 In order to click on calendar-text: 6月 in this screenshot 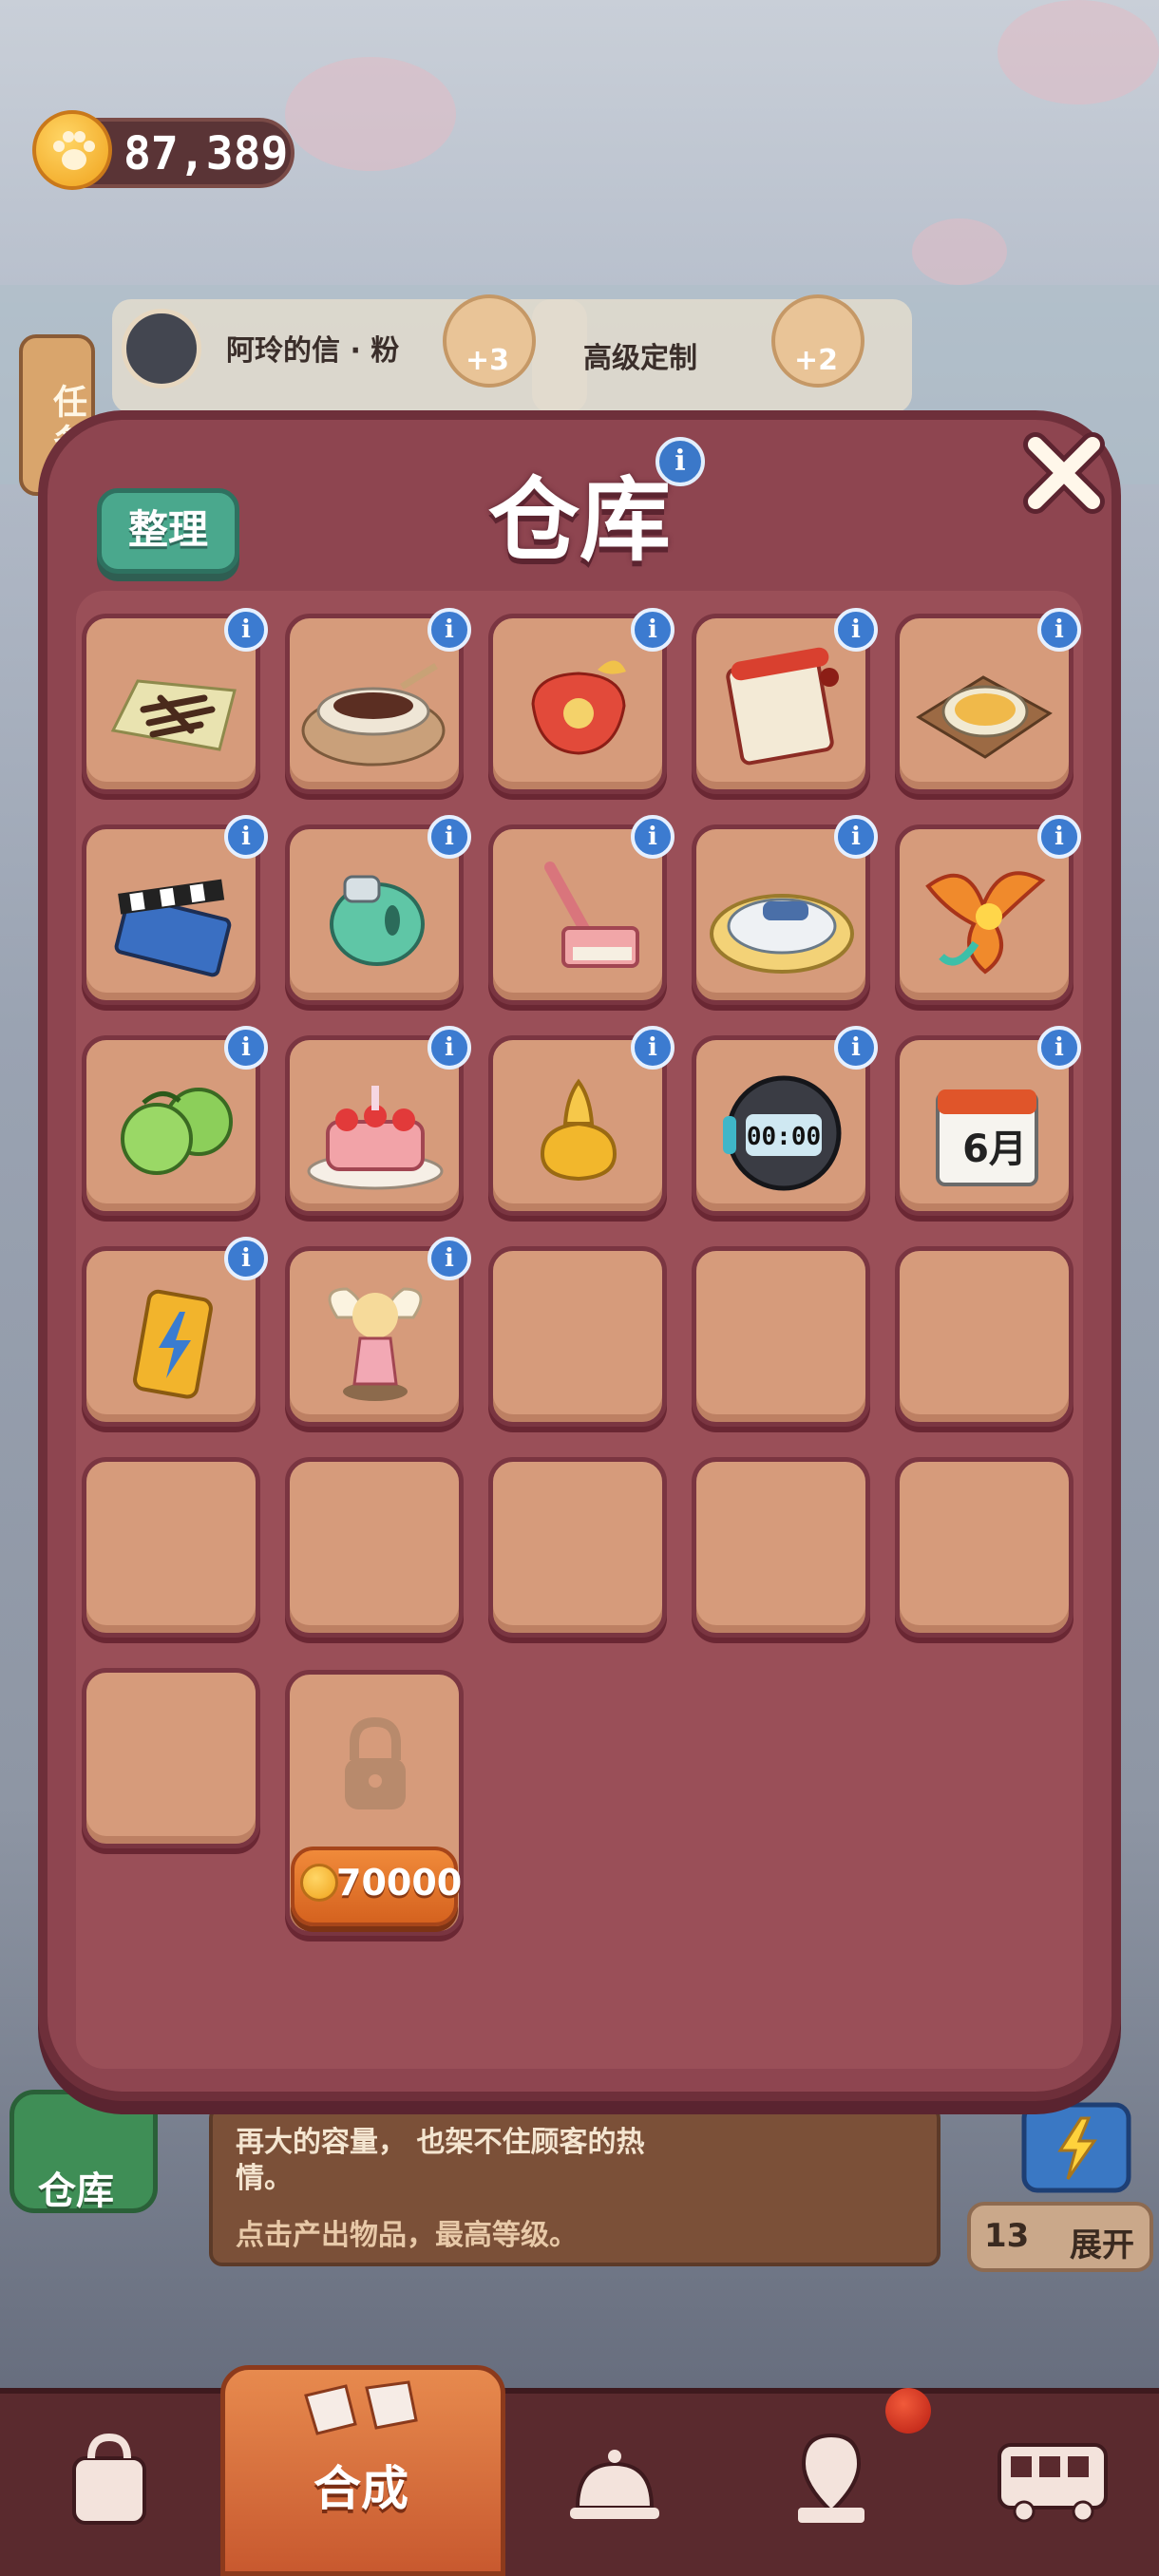, I will do `click(994, 1149)`.